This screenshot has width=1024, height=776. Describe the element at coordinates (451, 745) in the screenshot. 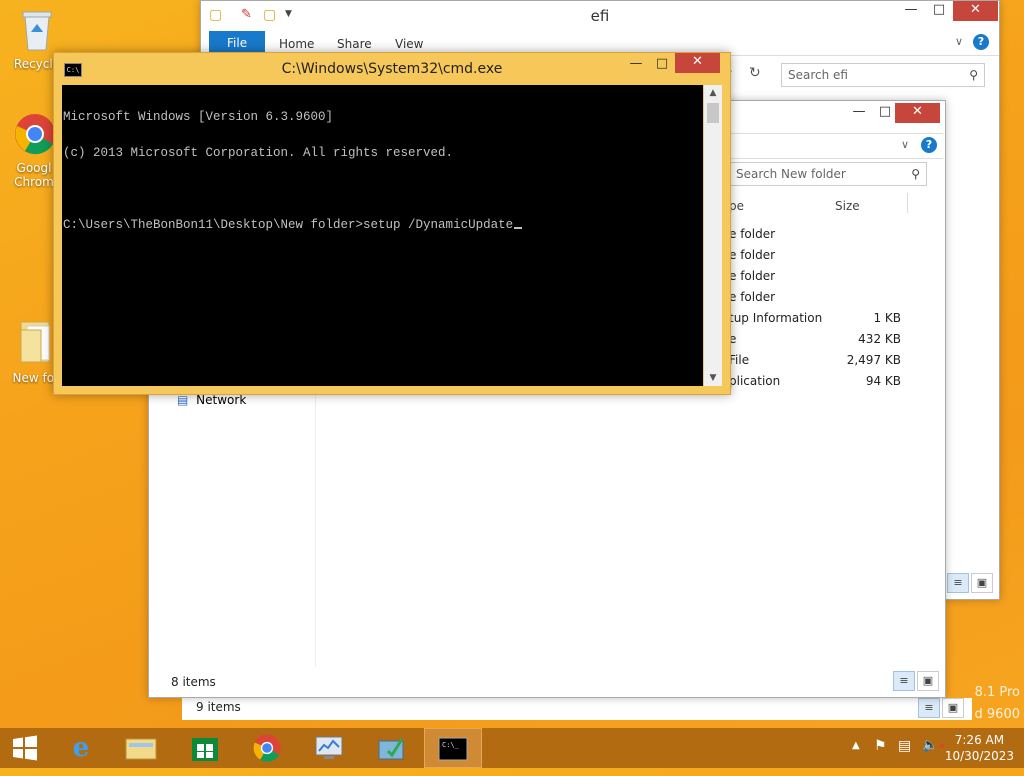

I see `svg-text: C:\_` at that location.